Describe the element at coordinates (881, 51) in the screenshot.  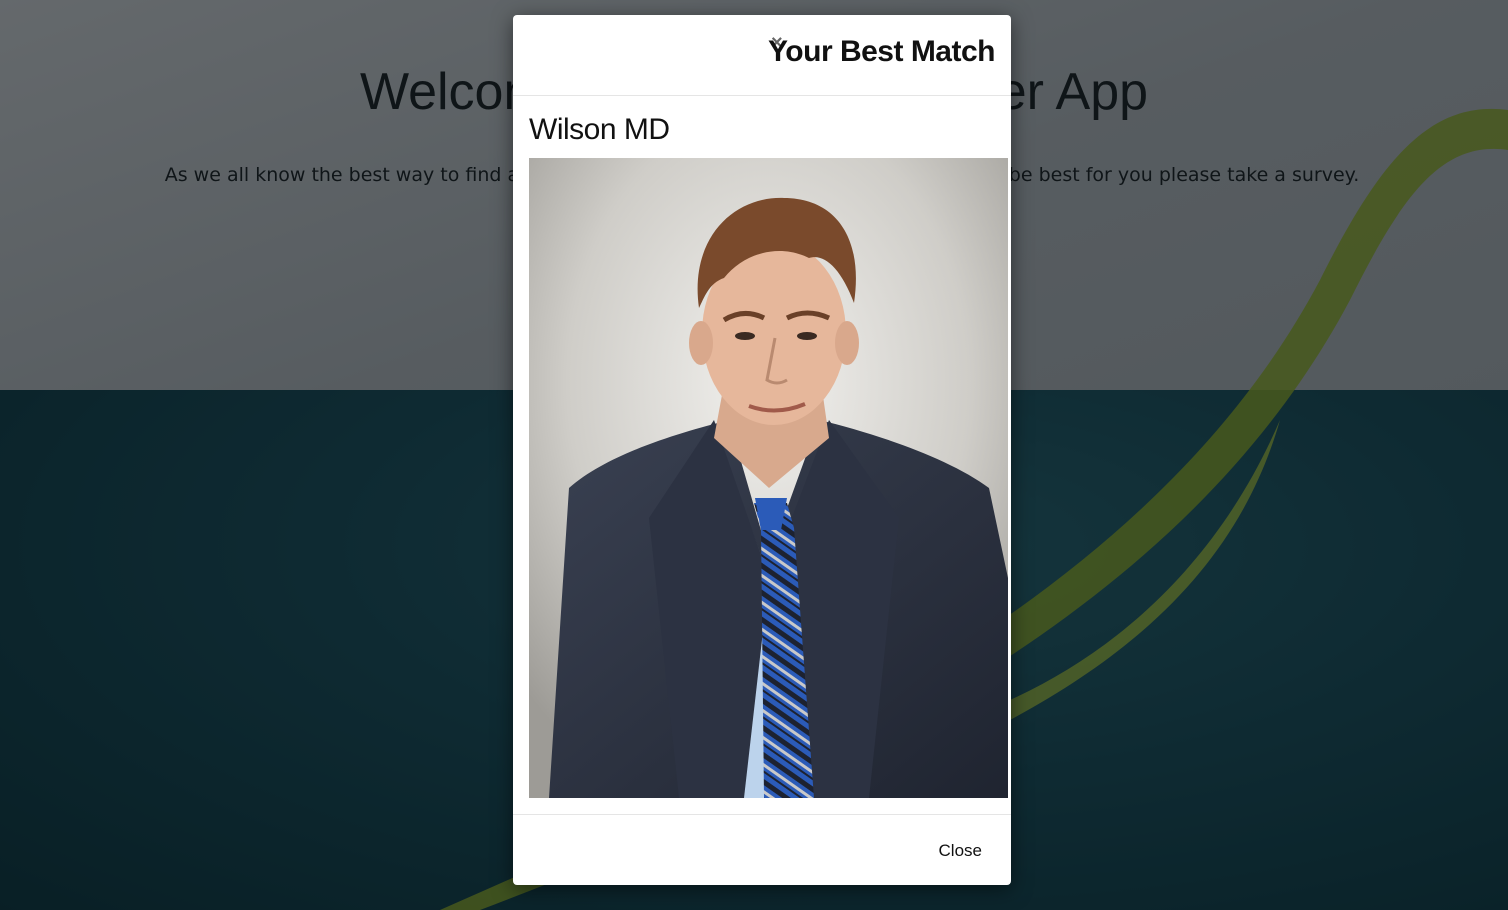
I see `modal-title: Your Best Match` at that location.